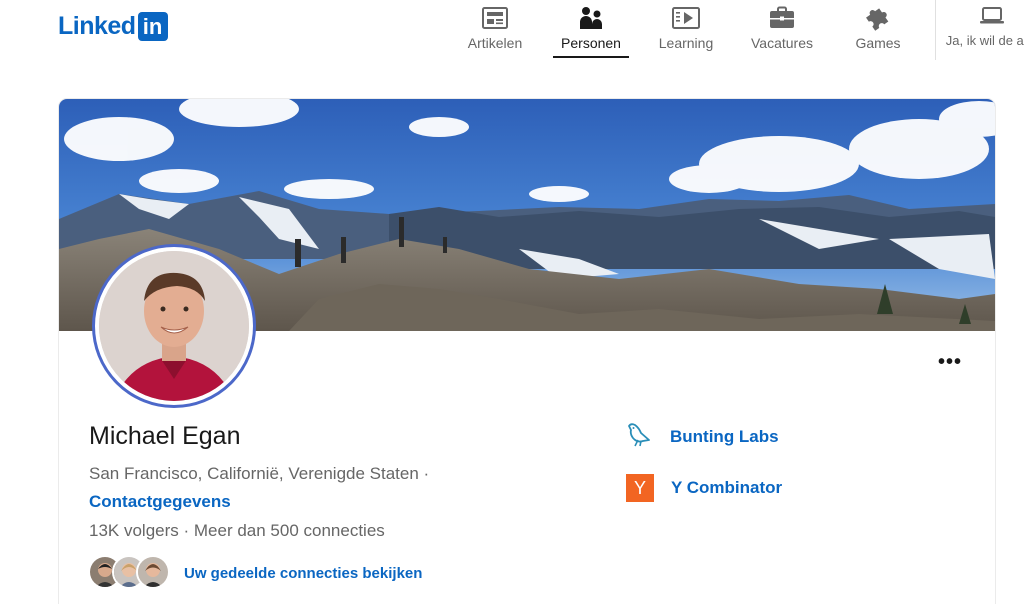 The image size is (1024, 604). I want to click on org-bunting-labs: Bunting Labs, so click(702, 436).